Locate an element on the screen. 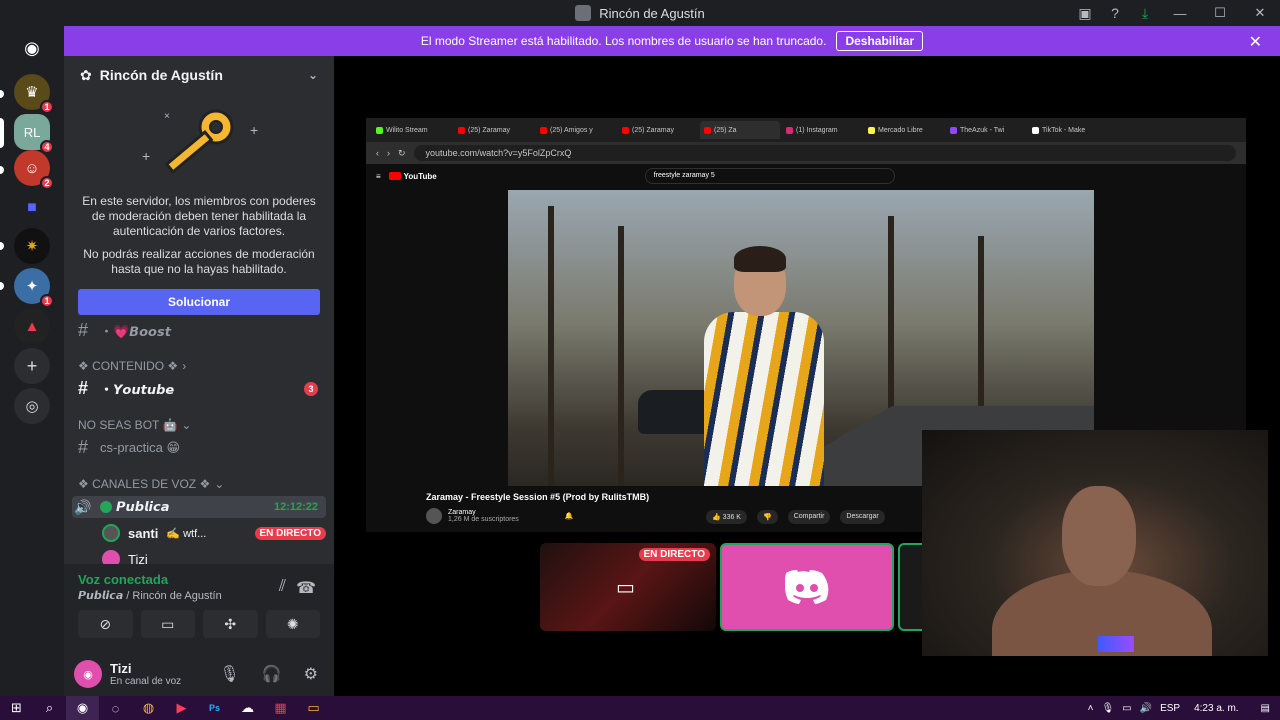 Image resolution: width=1280 pixels, height=720 pixels. server-icon: ▲ is located at coordinates (32, 326).